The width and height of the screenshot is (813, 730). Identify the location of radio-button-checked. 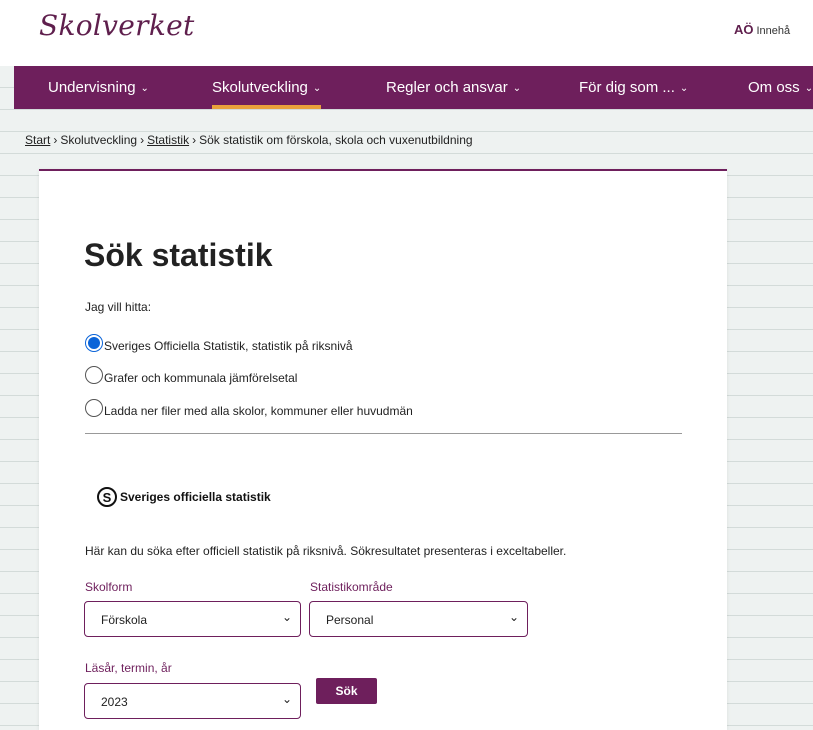
(94, 343).